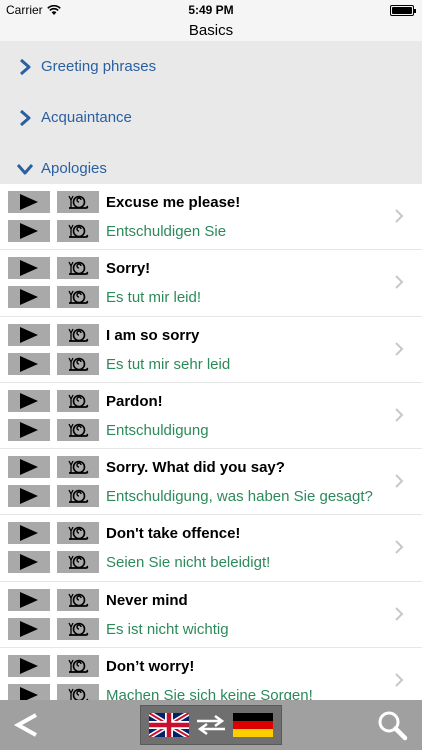 This screenshot has height=750, width=422. I want to click on phrase-row: Never mind Es ist nicht wichtig, so click(211, 615).